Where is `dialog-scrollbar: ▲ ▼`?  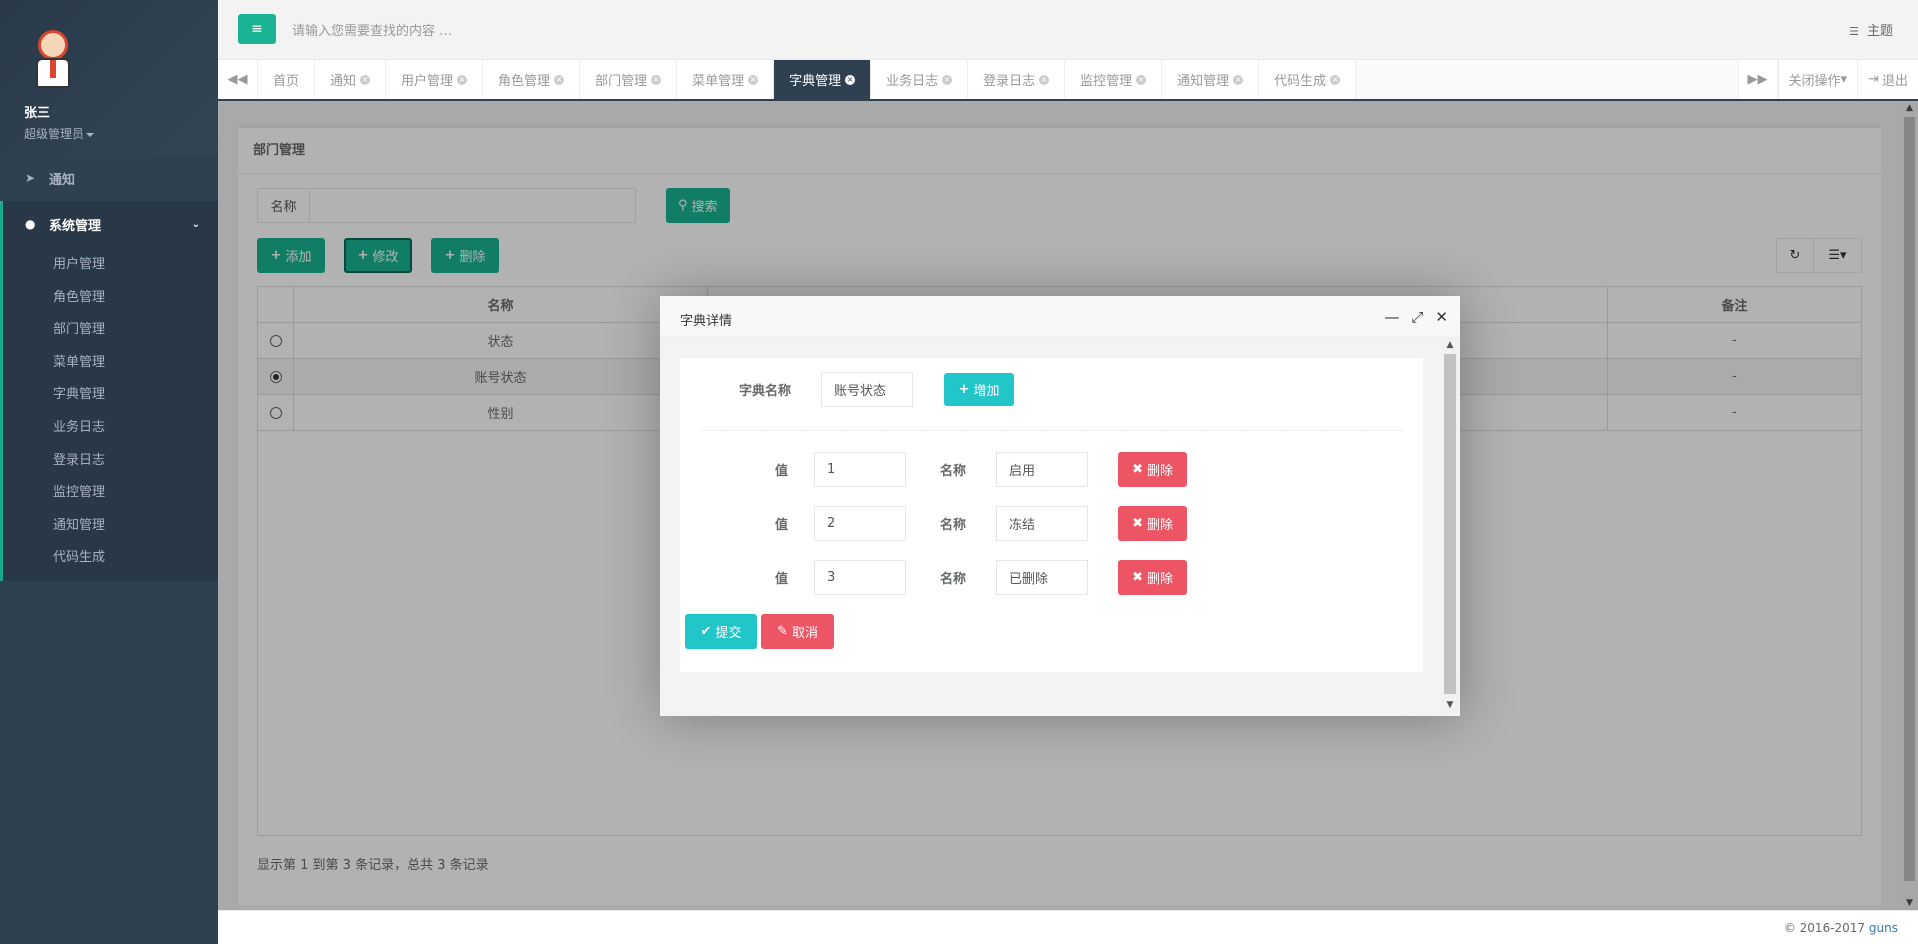 dialog-scrollbar: ▲ ▼ is located at coordinates (1450, 525).